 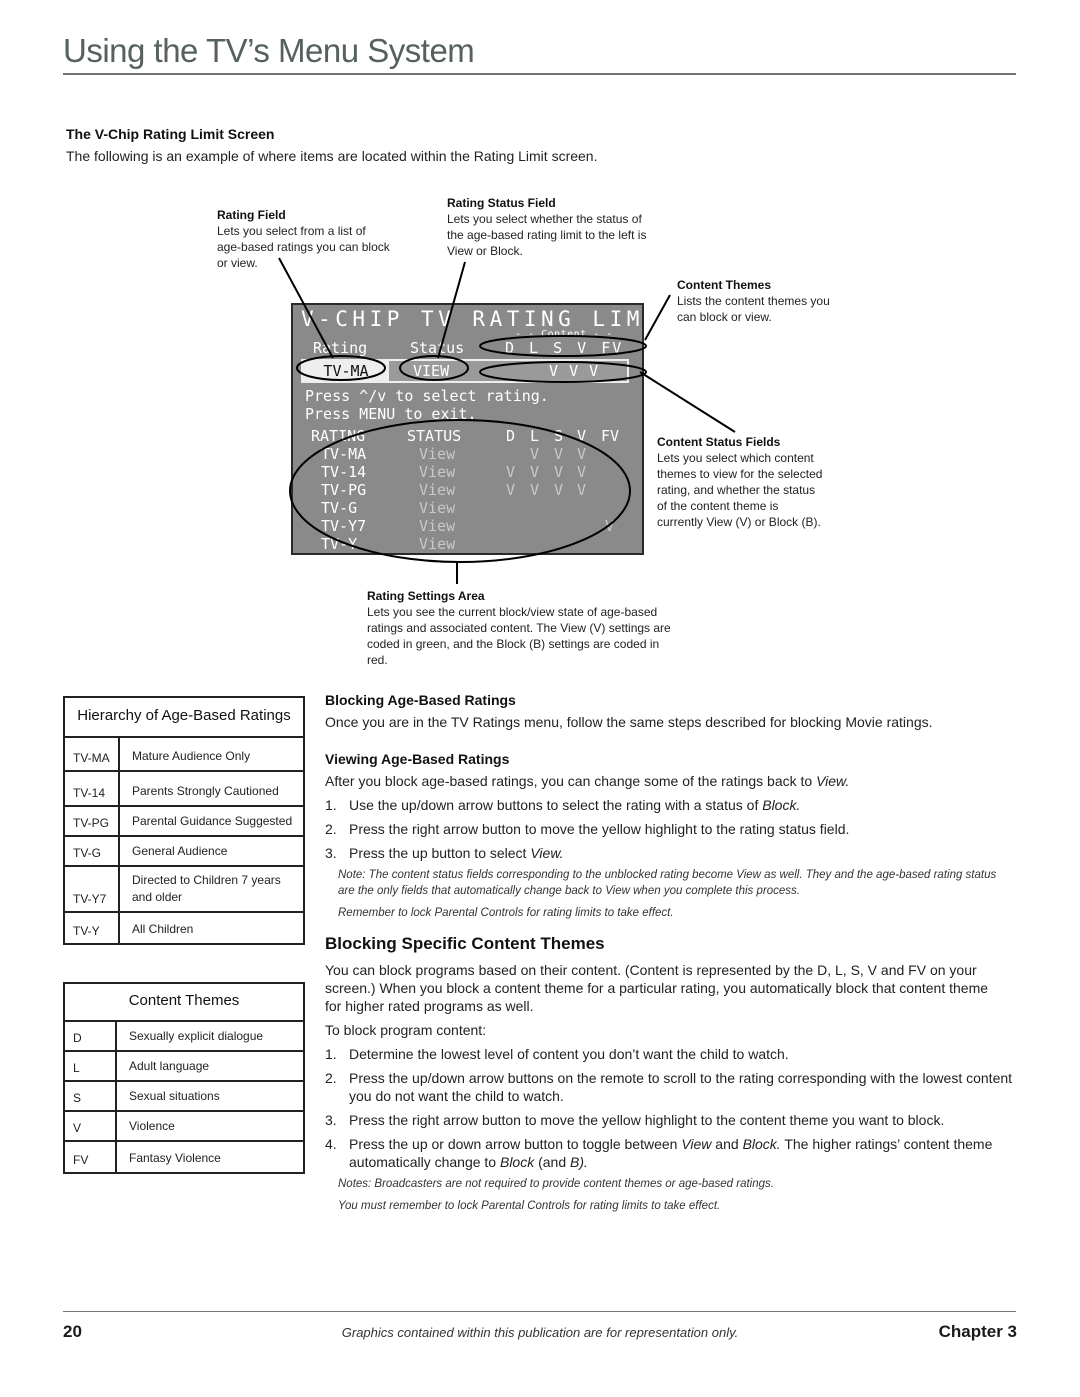 I want to click on tv-rating-row: TV-G View, so click(x=467, y=508).